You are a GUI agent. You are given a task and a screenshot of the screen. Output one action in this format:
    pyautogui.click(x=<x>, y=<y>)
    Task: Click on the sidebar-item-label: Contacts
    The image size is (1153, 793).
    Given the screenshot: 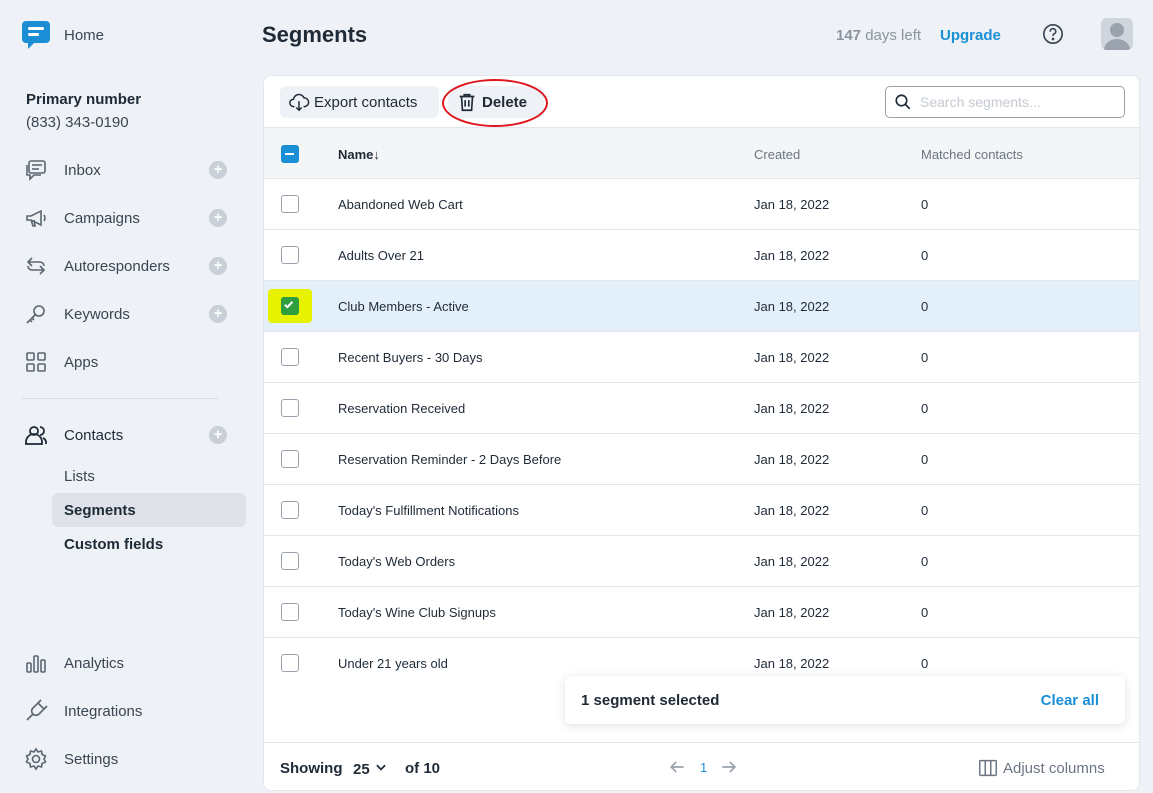 What is the action you would take?
    pyautogui.click(x=94, y=435)
    